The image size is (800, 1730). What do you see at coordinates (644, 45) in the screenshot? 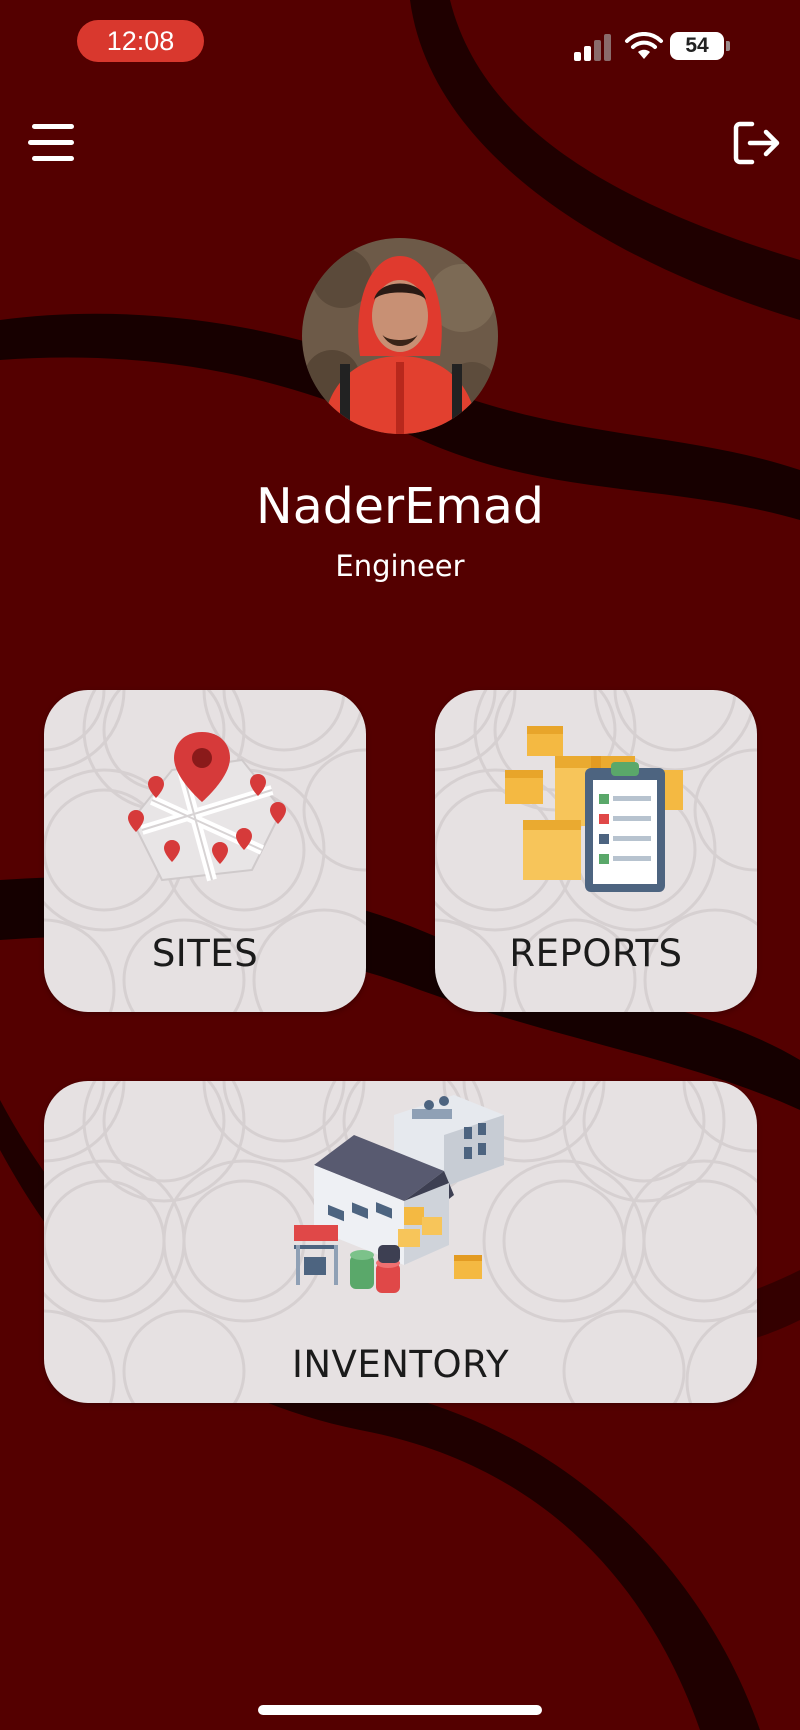
I see `wifi-icon` at bounding box center [644, 45].